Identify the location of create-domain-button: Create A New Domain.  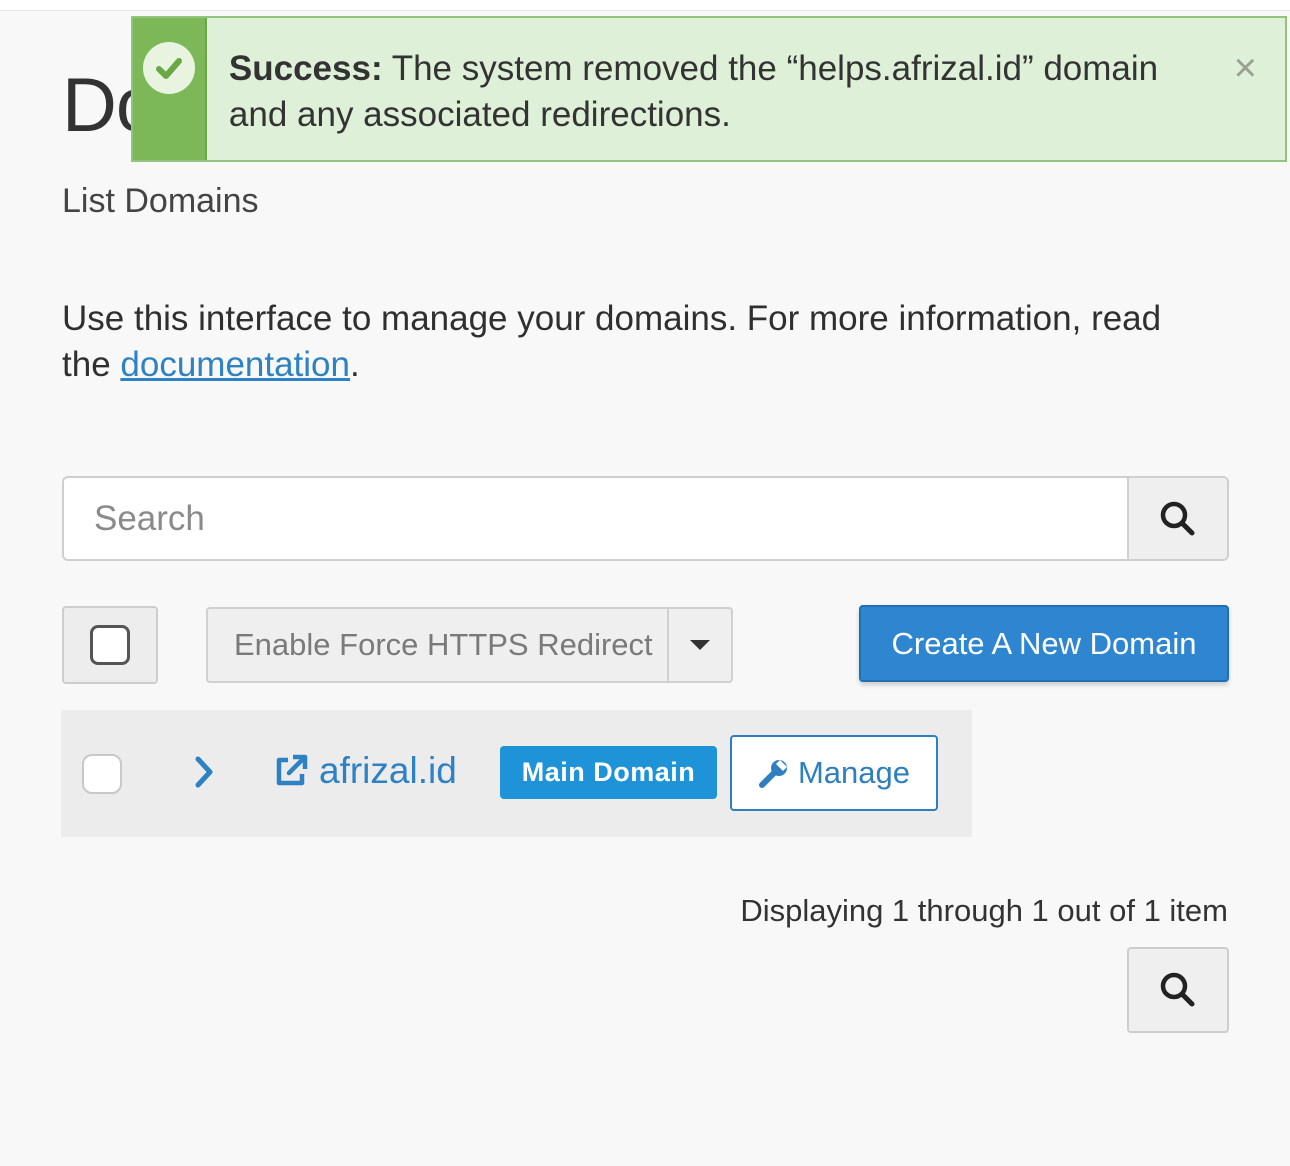
(1044, 643).